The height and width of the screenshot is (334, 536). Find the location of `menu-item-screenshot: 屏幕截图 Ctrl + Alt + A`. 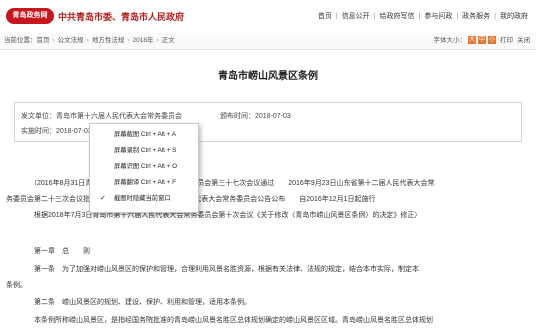

menu-item-screenshot: 屏幕截图 Ctrl + Alt + A is located at coordinates (144, 135).